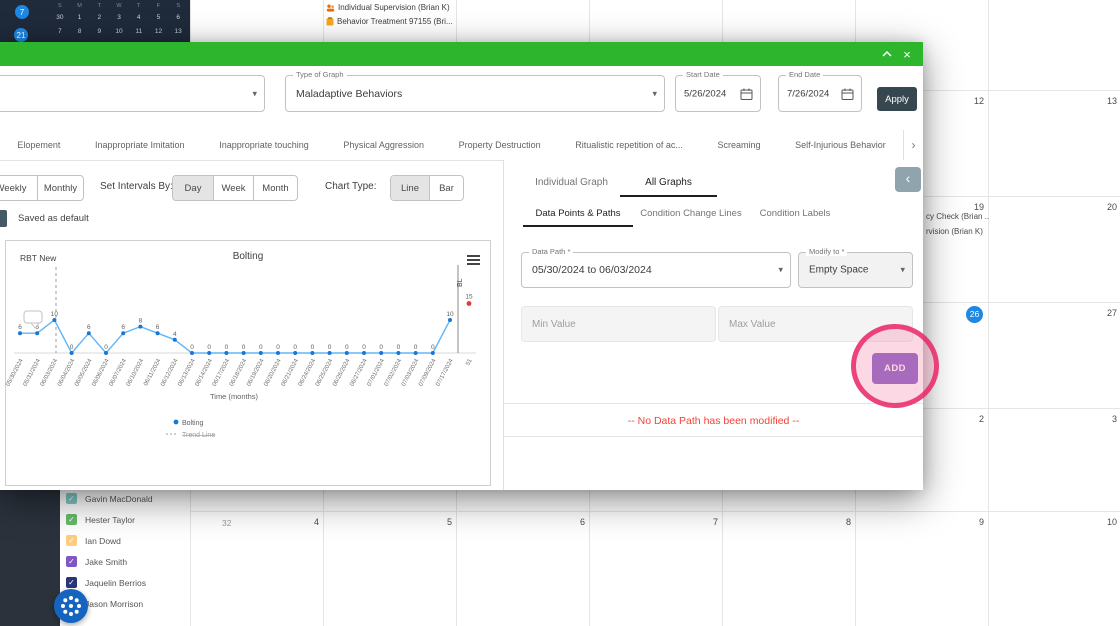 The width and height of the screenshot is (1120, 626). Describe the element at coordinates (125, 561) in the screenshot. I see `client-list-item: ✓ Jake Smith` at that location.